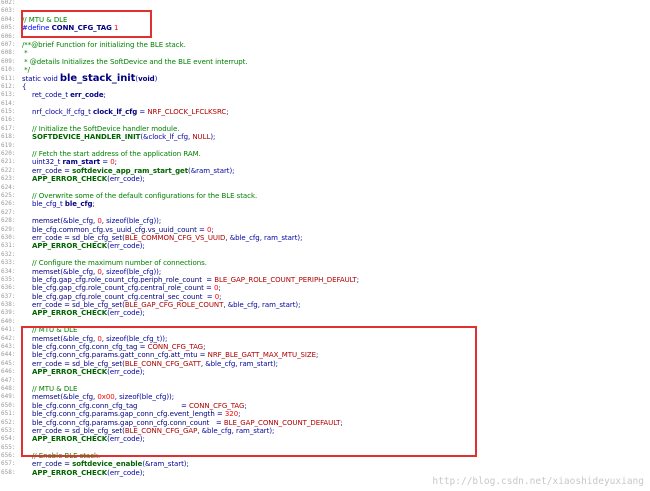 This screenshot has width=650, height=491. What do you see at coordinates (325, 3) in the screenshot?
I see `code-line: 602:` at bounding box center [325, 3].